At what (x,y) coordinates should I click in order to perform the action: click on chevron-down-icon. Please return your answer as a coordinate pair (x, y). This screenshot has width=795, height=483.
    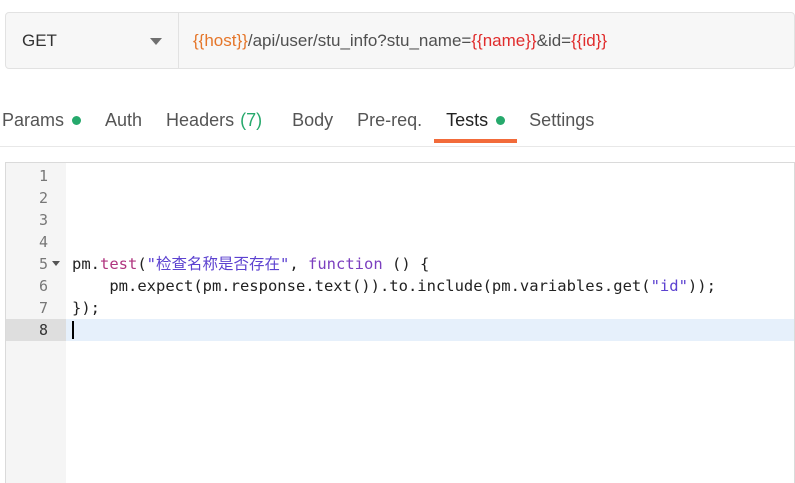
    Looking at the image, I should click on (156, 41).